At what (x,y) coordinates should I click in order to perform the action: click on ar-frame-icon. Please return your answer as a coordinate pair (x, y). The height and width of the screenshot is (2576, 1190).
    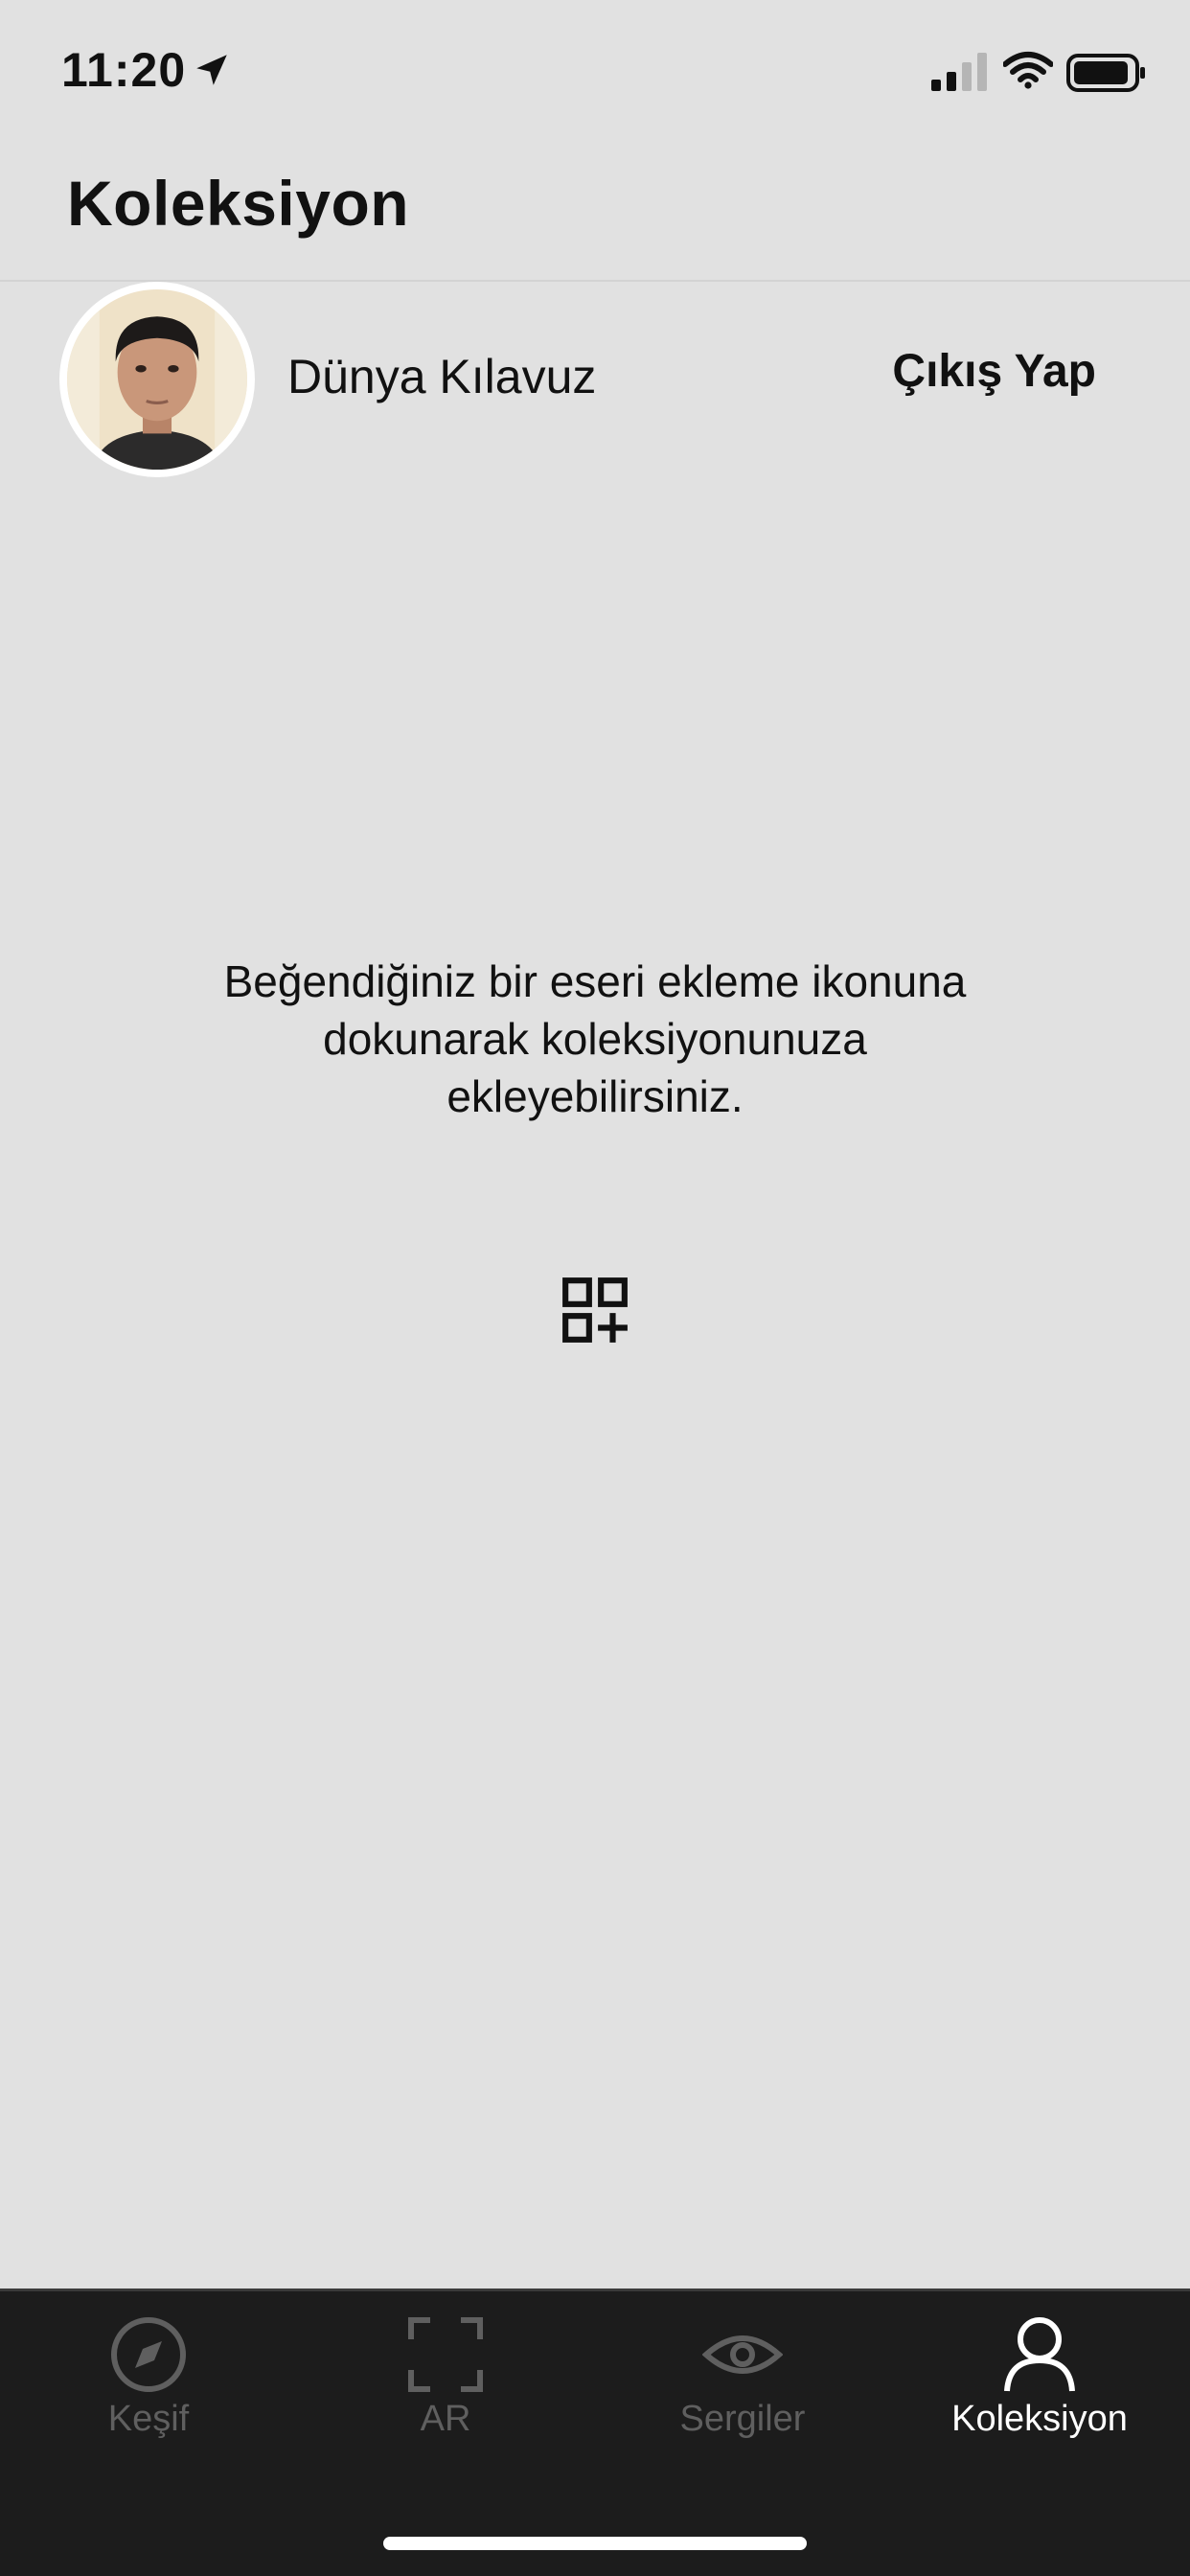
    Looking at the image, I should click on (445, 2354).